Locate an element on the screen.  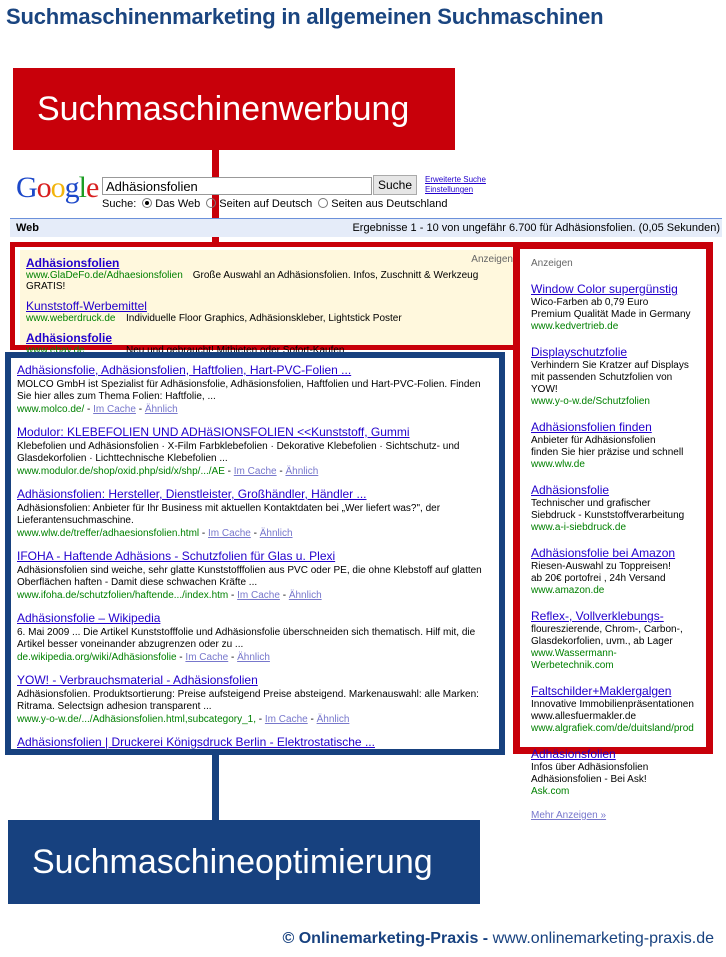
ad-text-line: Premium Qualität Made in Germany is located at coordinates (611, 314).